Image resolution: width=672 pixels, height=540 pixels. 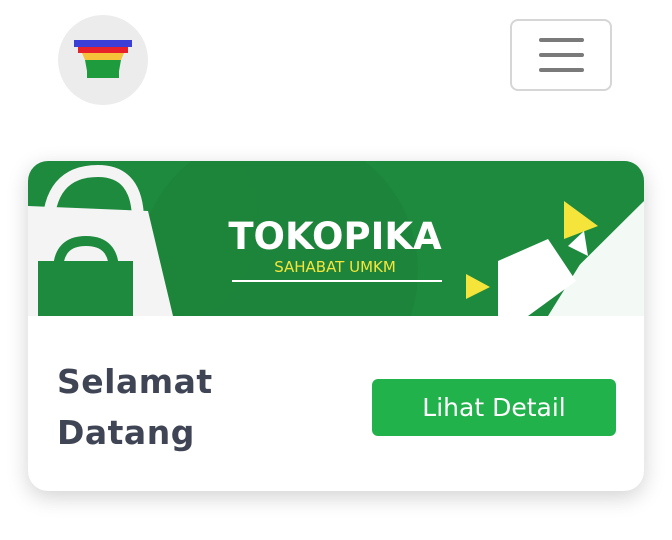 I want to click on banner-tagline: SAHABAT UMKM, so click(x=335, y=267).